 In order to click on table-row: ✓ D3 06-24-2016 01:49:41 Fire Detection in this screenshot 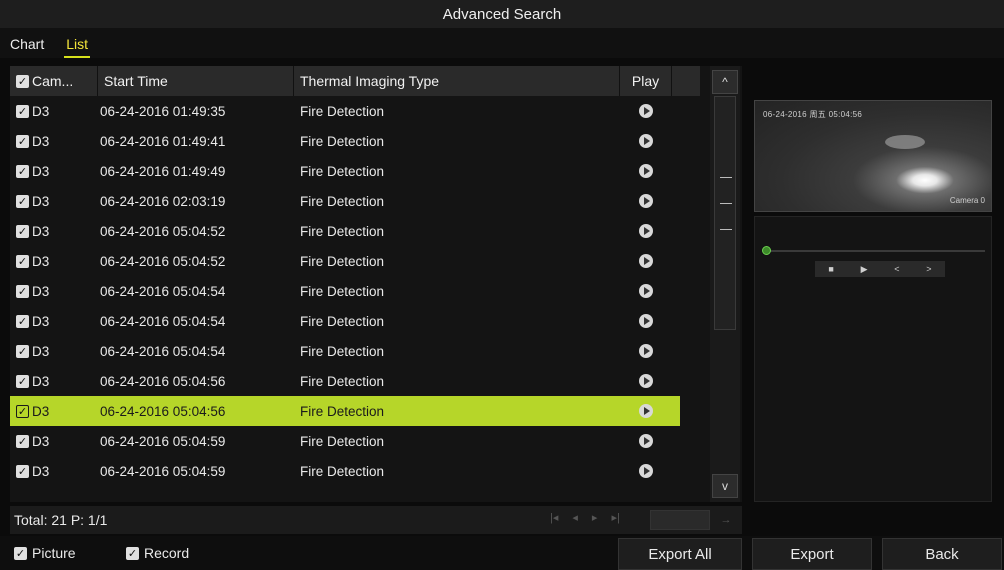, I will do `click(345, 141)`.